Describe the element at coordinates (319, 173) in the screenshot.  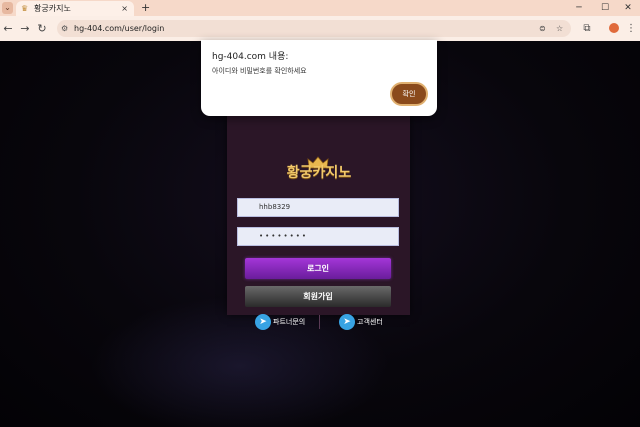
I see `site-logo: 황궁카지노` at that location.